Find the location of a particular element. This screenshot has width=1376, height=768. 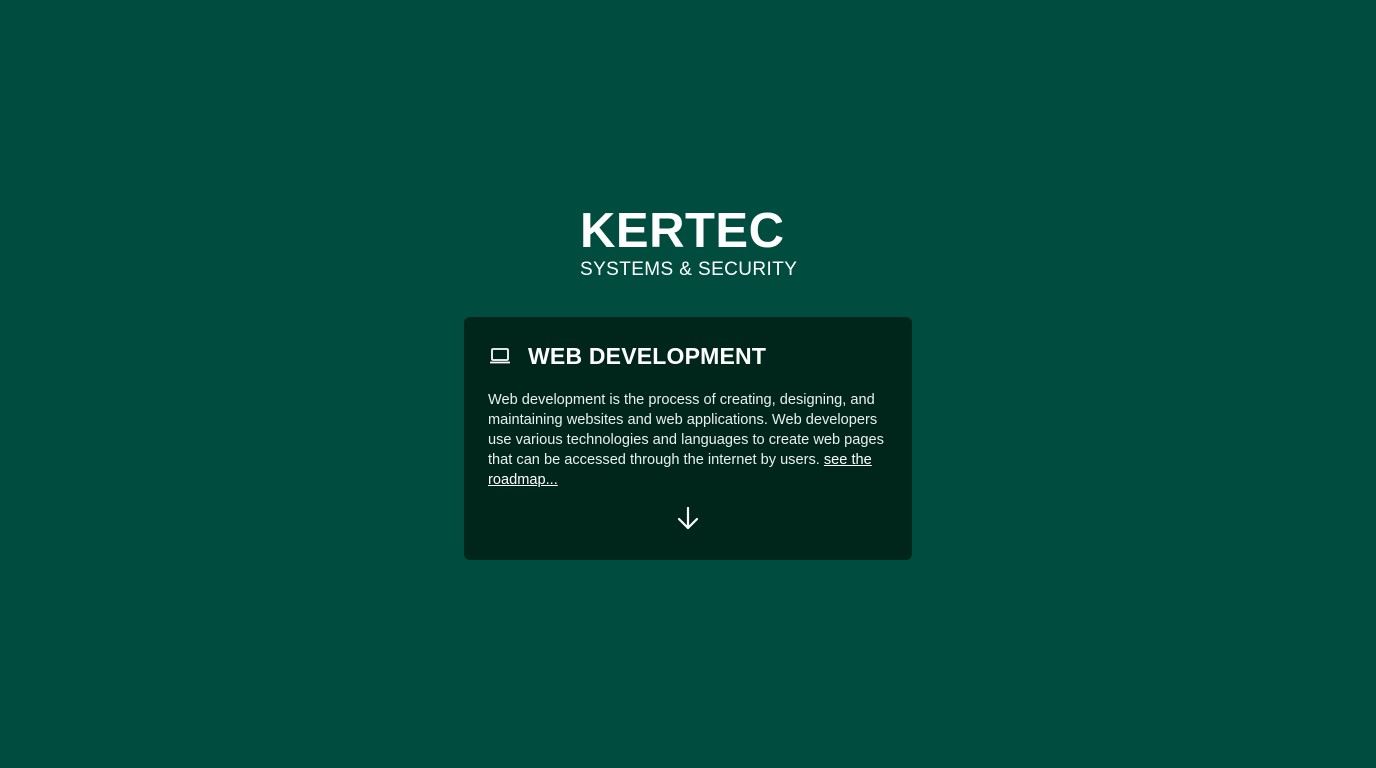

laptop-icon is located at coordinates (500, 356).